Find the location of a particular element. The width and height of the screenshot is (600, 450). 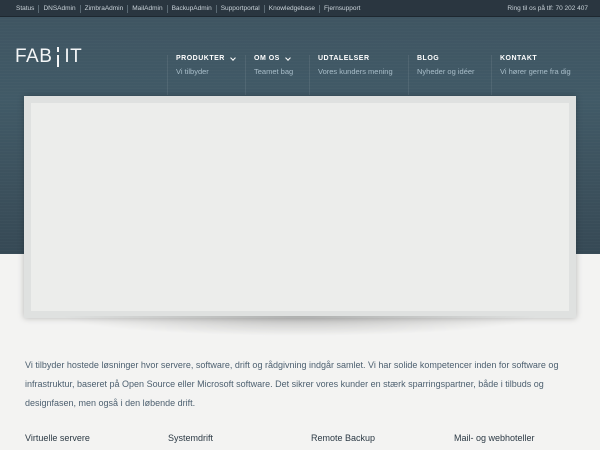

nav-item-udtalelser: UDTALELSER Vores kunders mening is located at coordinates (351, 75).